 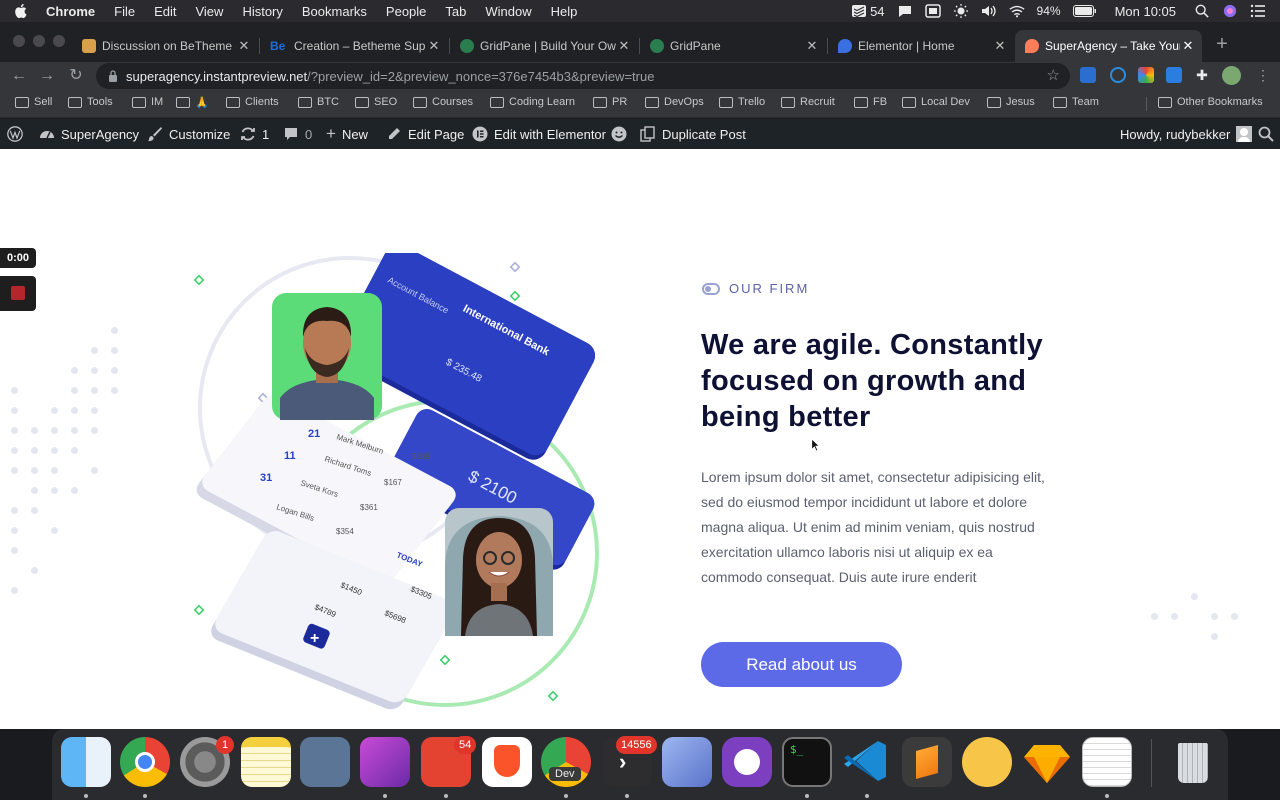 What do you see at coordinates (747, 762) in the screenshot?
I see `dock-github-desktop-icon` at bounding box center [747, 762].